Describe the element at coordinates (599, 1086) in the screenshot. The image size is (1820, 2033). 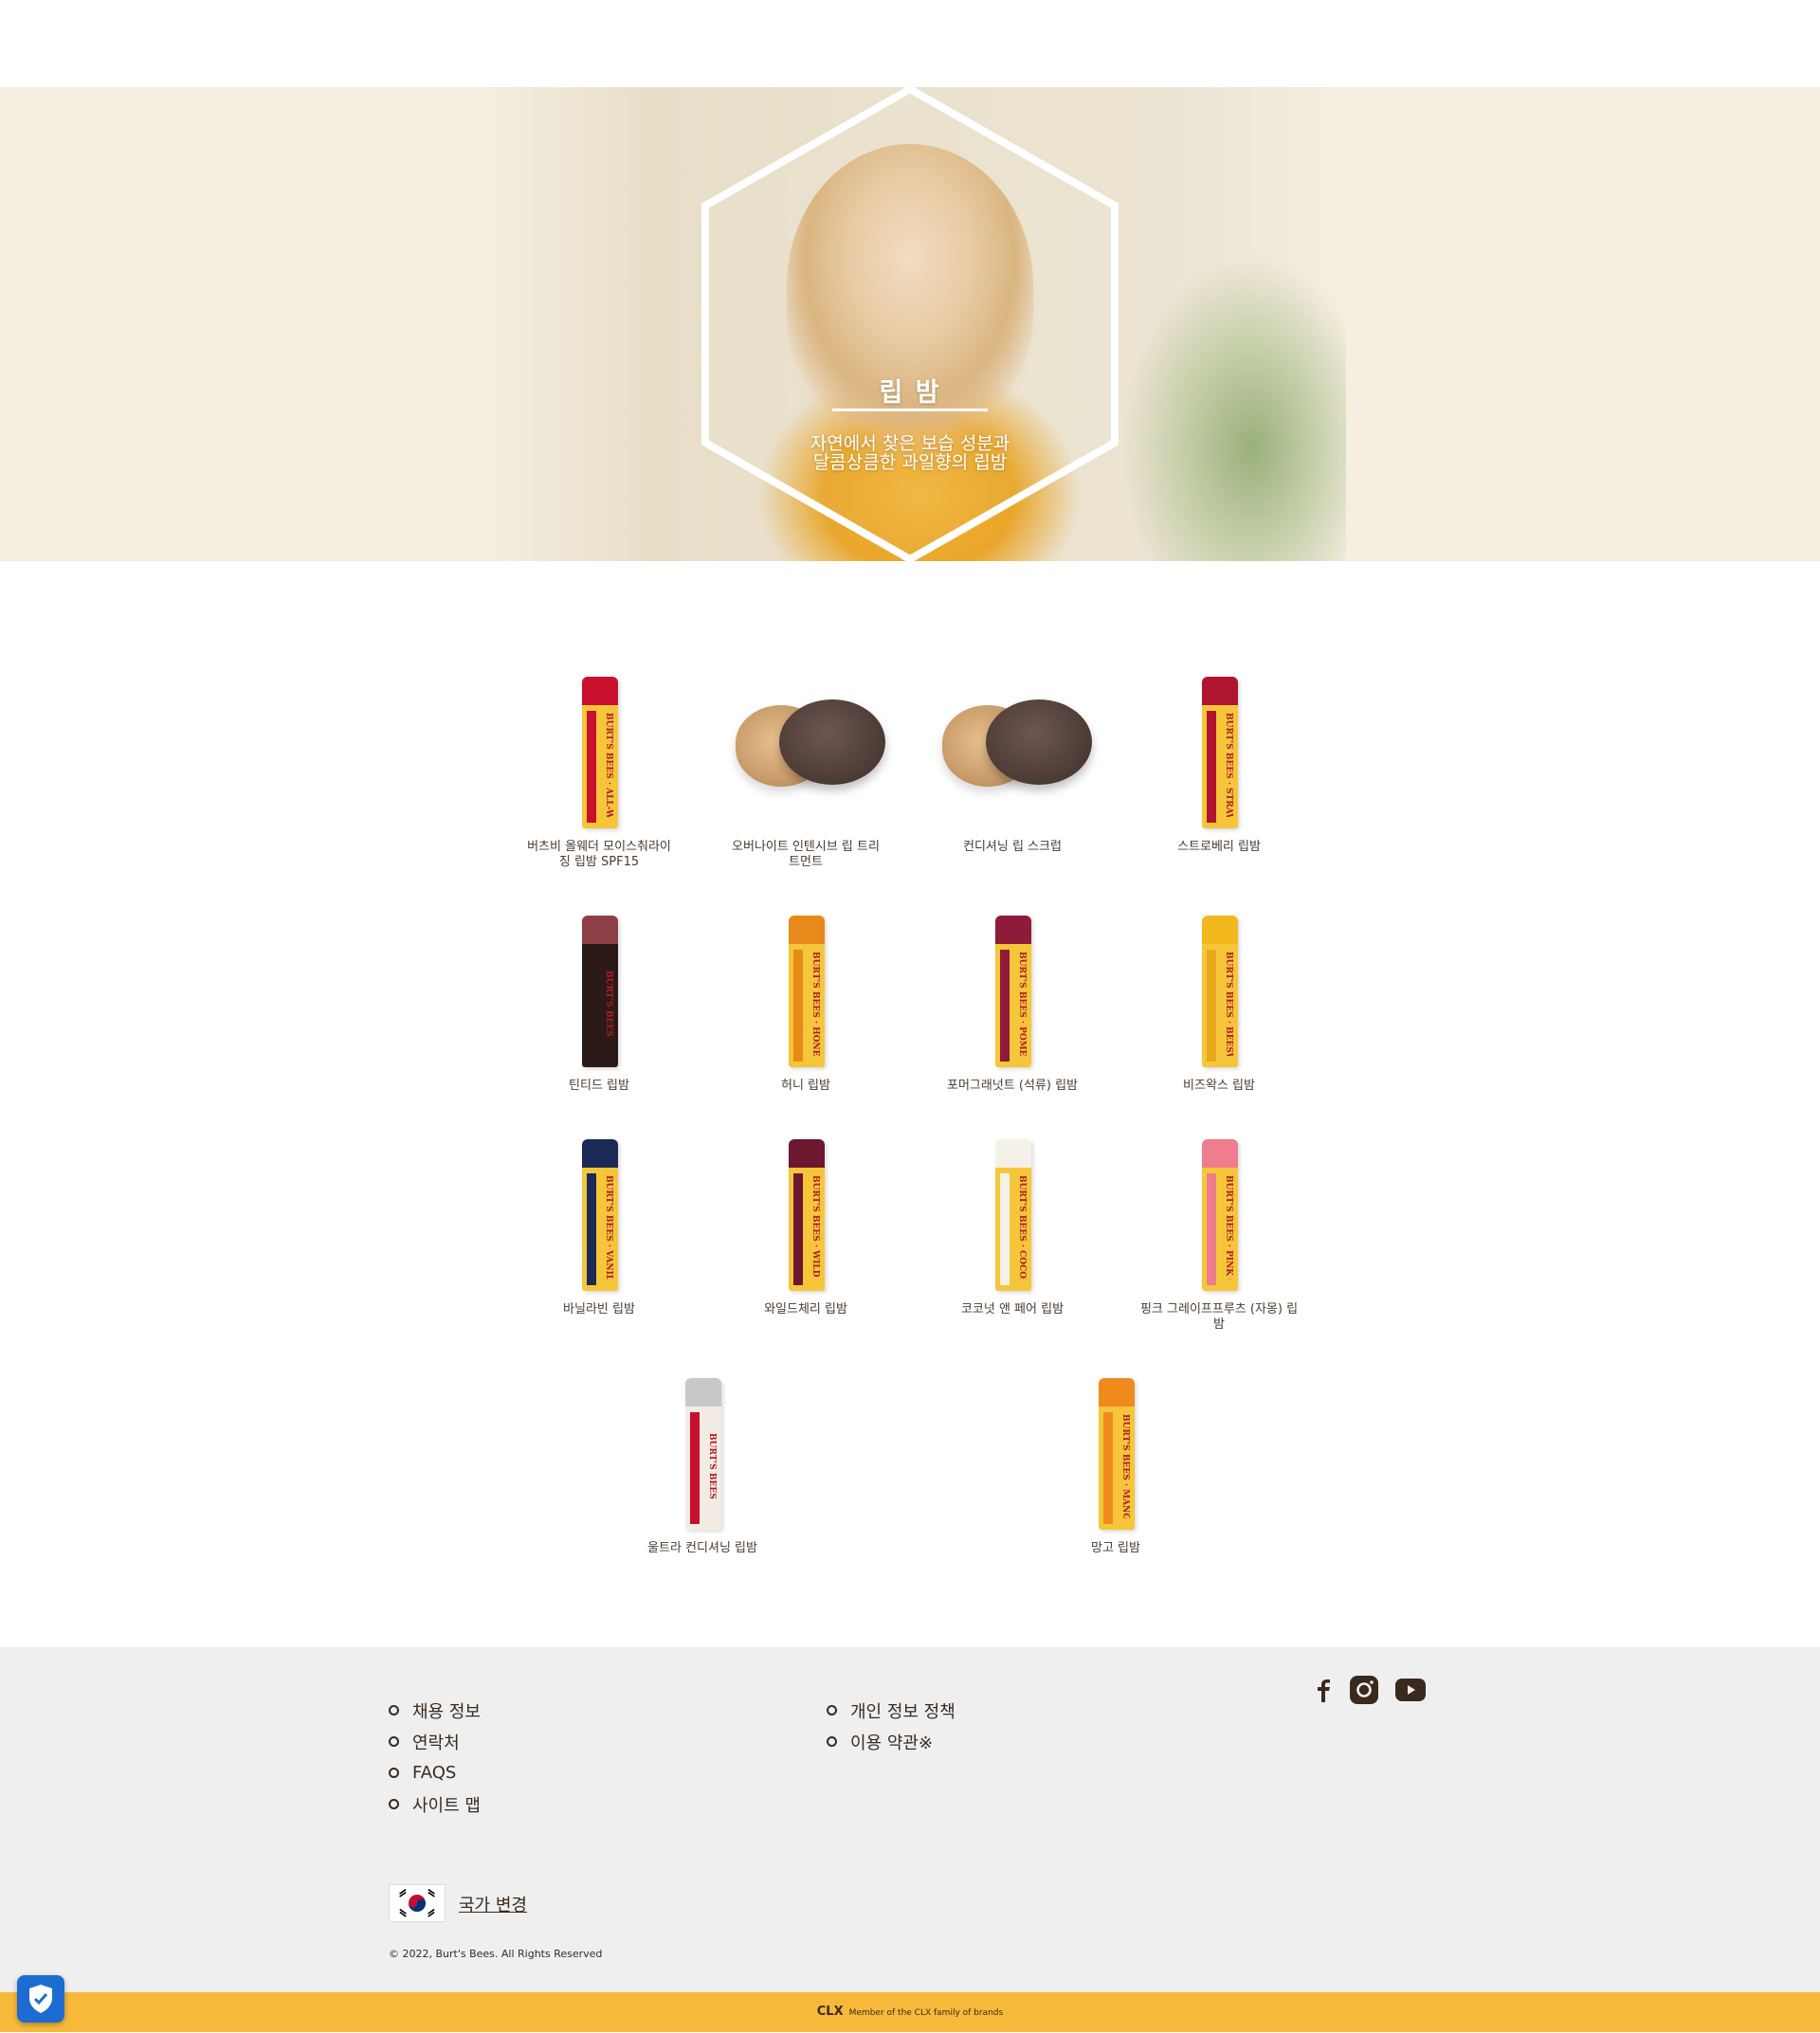
I see `product-name: 틴티드 립밤` at that location.